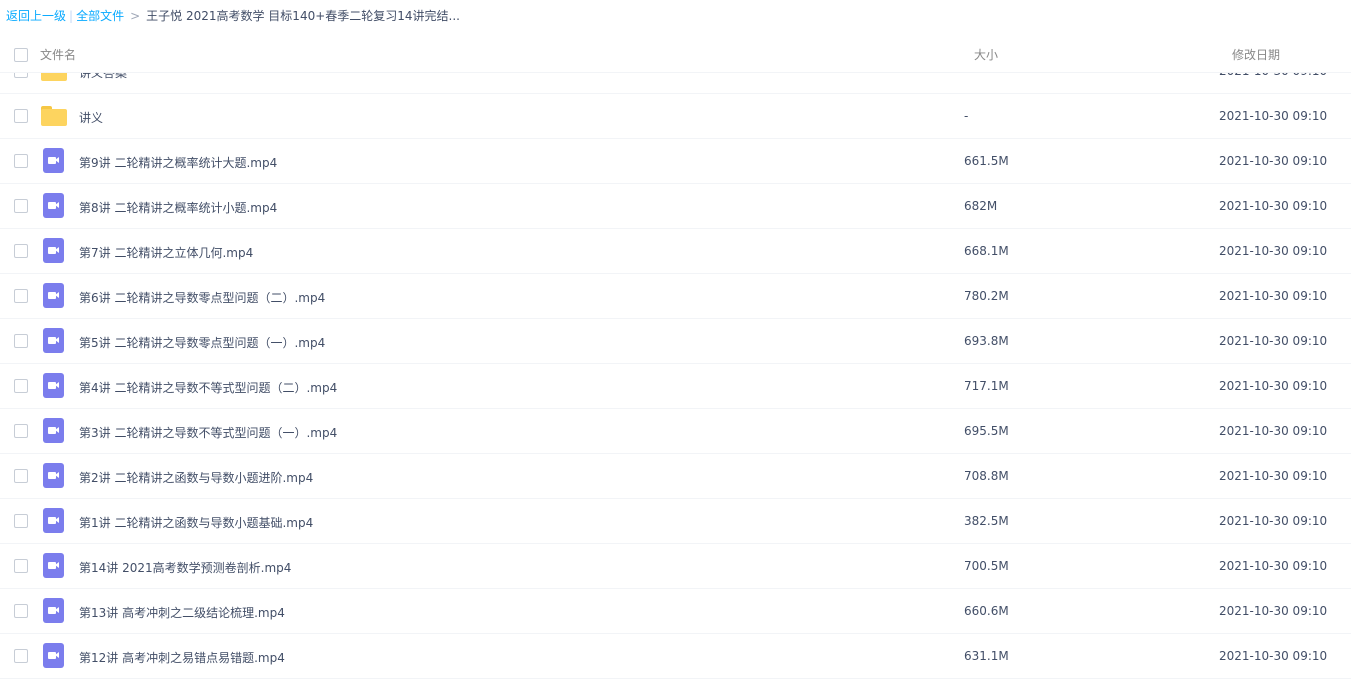 The height and width of the screenshot is (679, 1351). I want to click on file-size: -, so click(966, 116).